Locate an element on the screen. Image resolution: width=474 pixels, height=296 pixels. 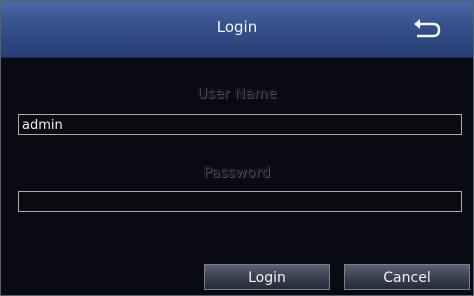
password-field is located at coordinates (240, 201).